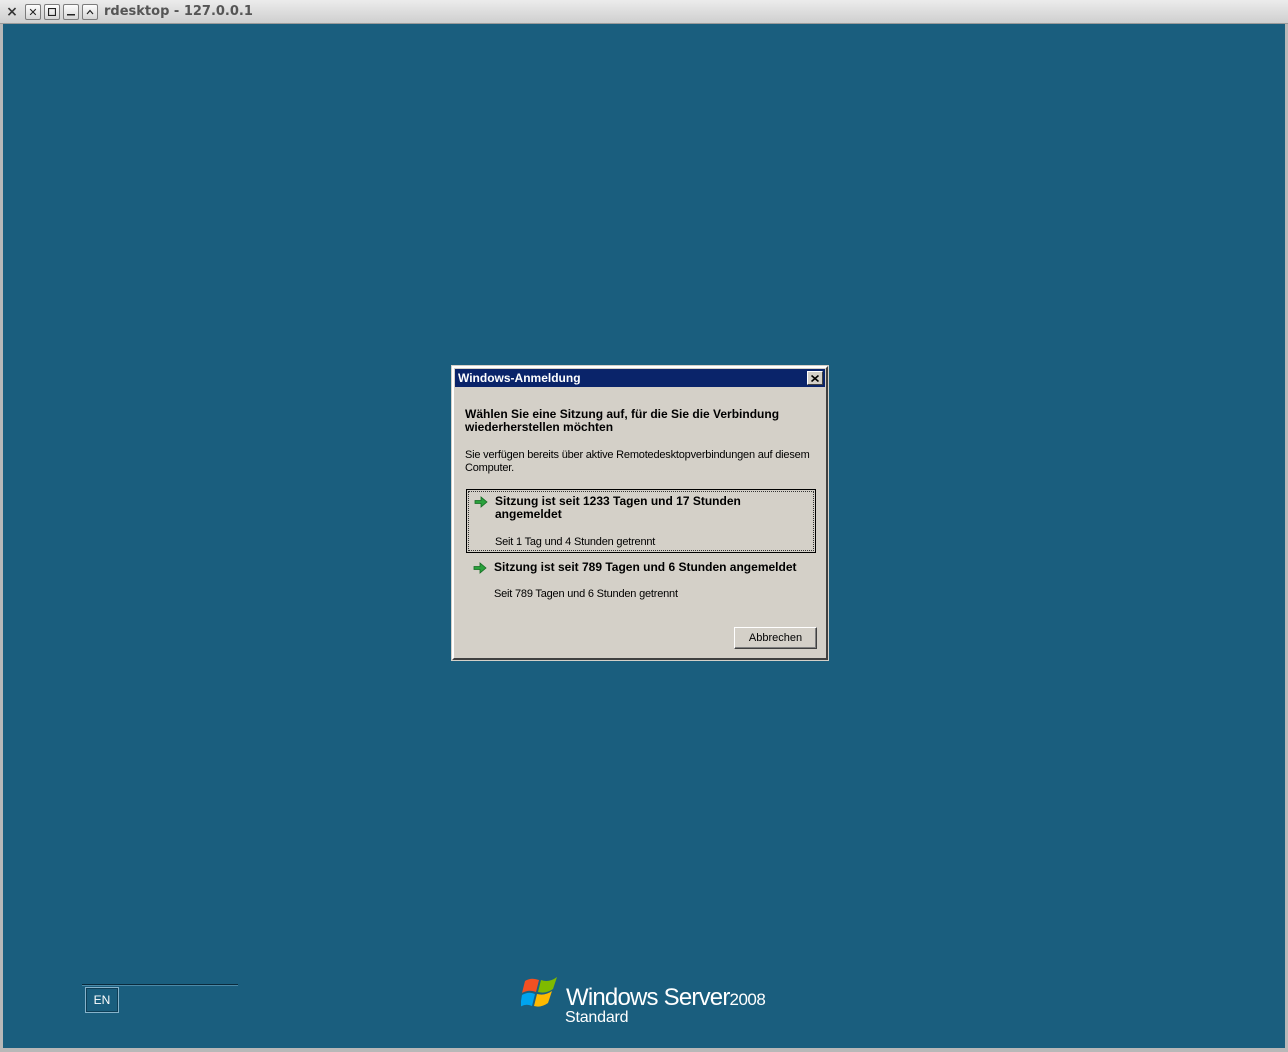  What do you see at coordinates (178, 11) in the screenshot?
I see `window-title: rdesktop - 127.0.0.1` at bounding box center [178, 11].